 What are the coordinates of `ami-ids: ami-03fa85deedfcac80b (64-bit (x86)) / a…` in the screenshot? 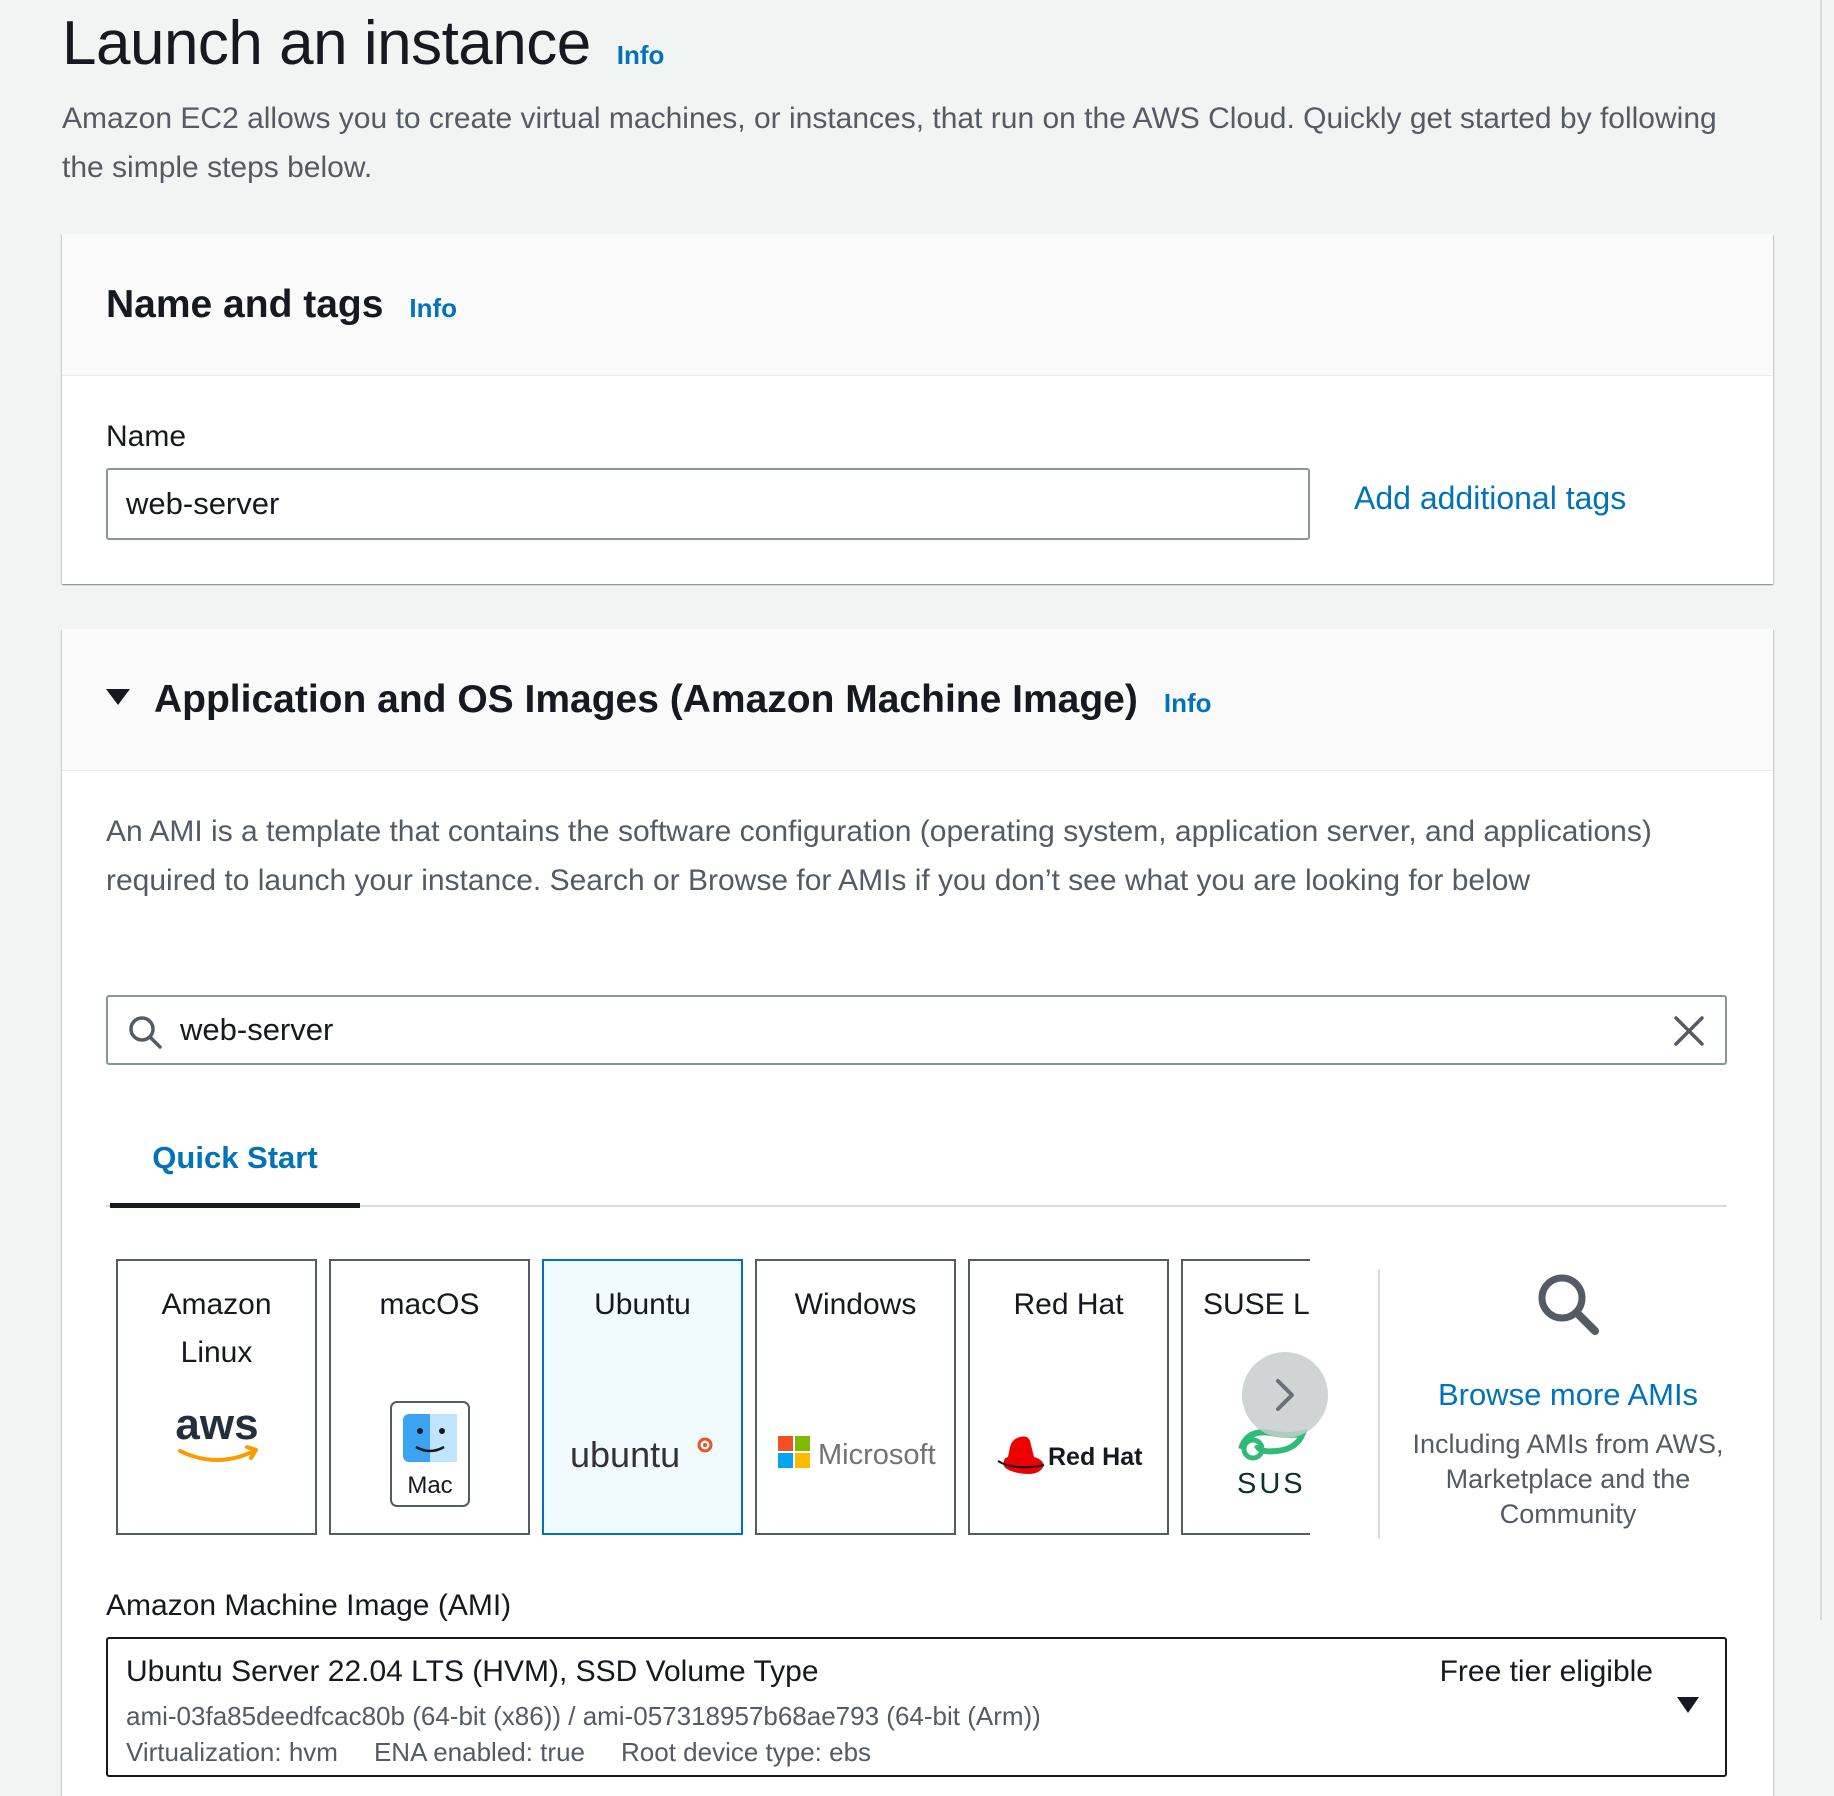 It's located at (583, 1716).